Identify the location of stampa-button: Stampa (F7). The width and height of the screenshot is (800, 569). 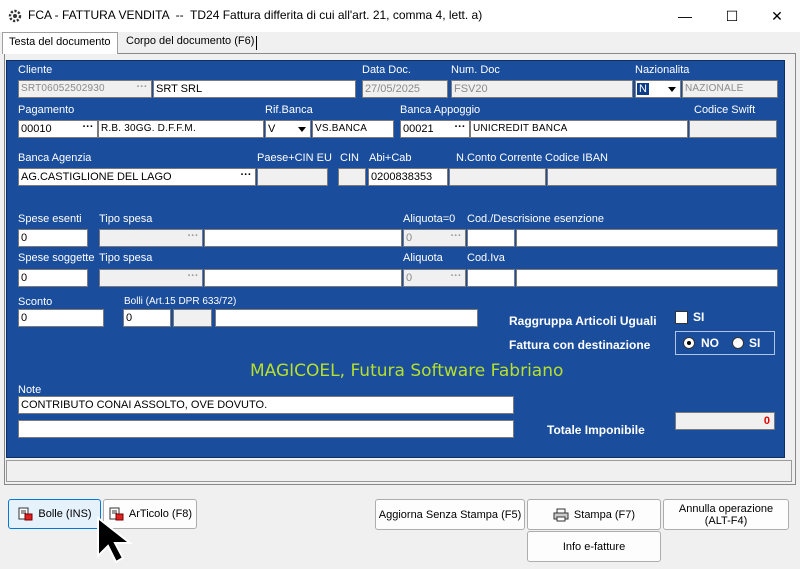
(594, 514).